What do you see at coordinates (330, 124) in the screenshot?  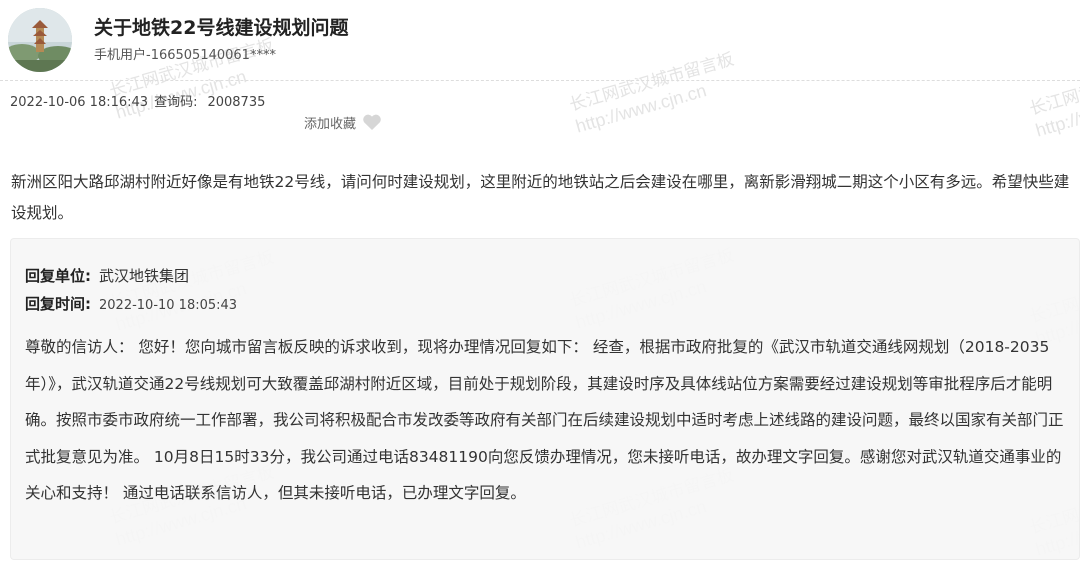 I see `add-favorite-label: 添加收藏` at bounding box center [330, 124].